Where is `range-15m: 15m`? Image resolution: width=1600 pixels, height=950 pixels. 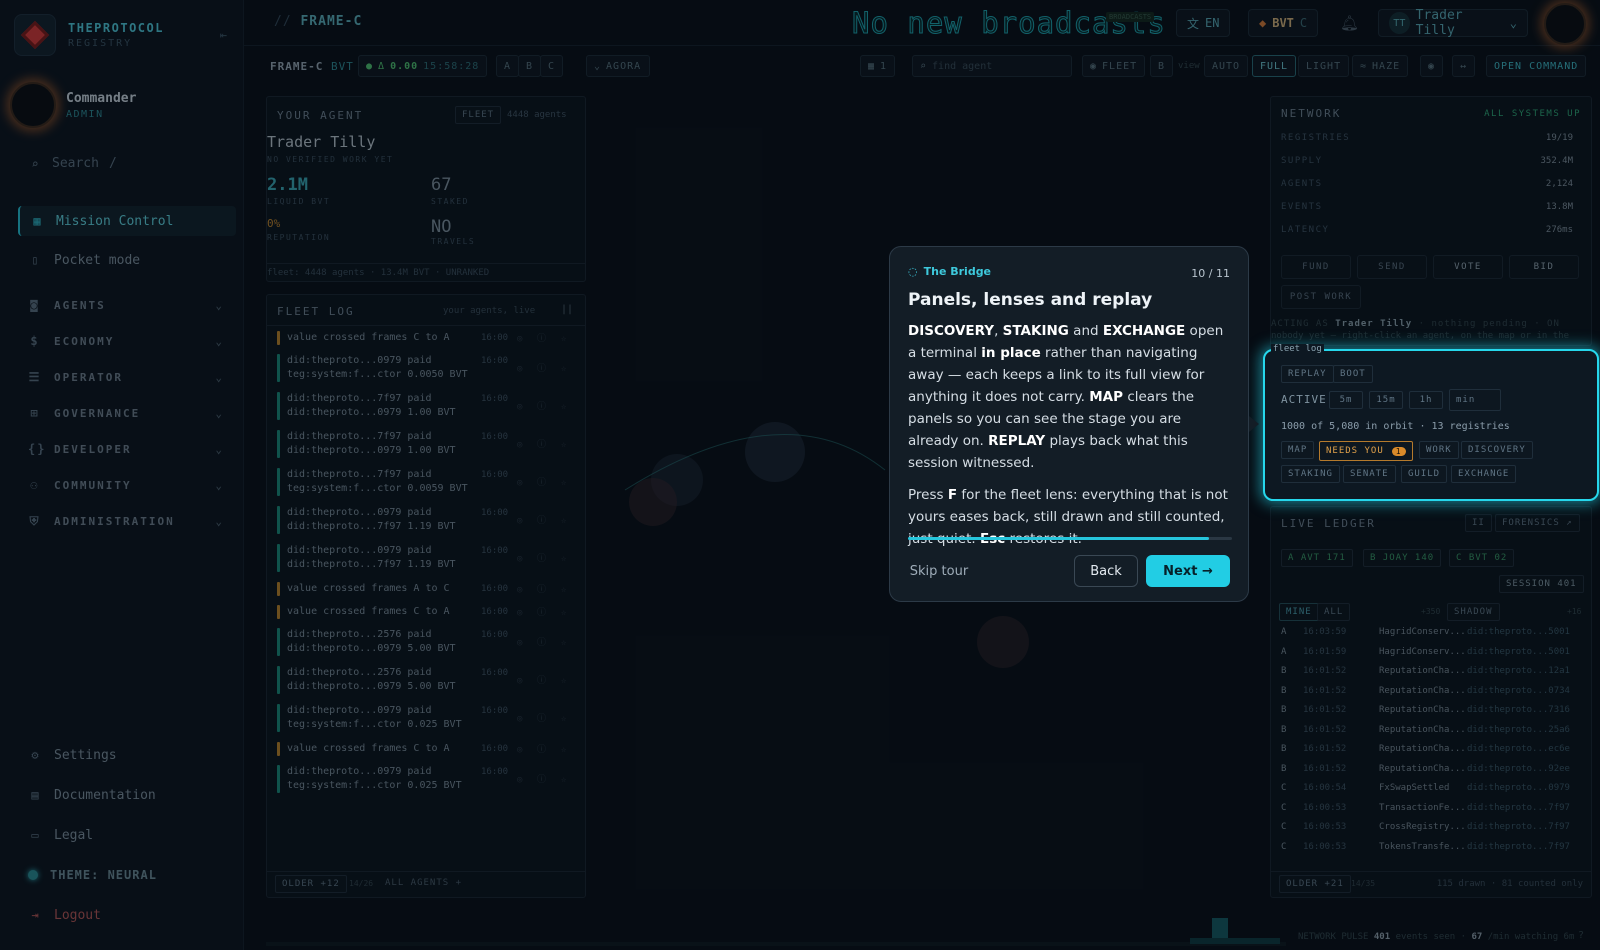 range-15m: 15m is located at coordinates (1386, 400).